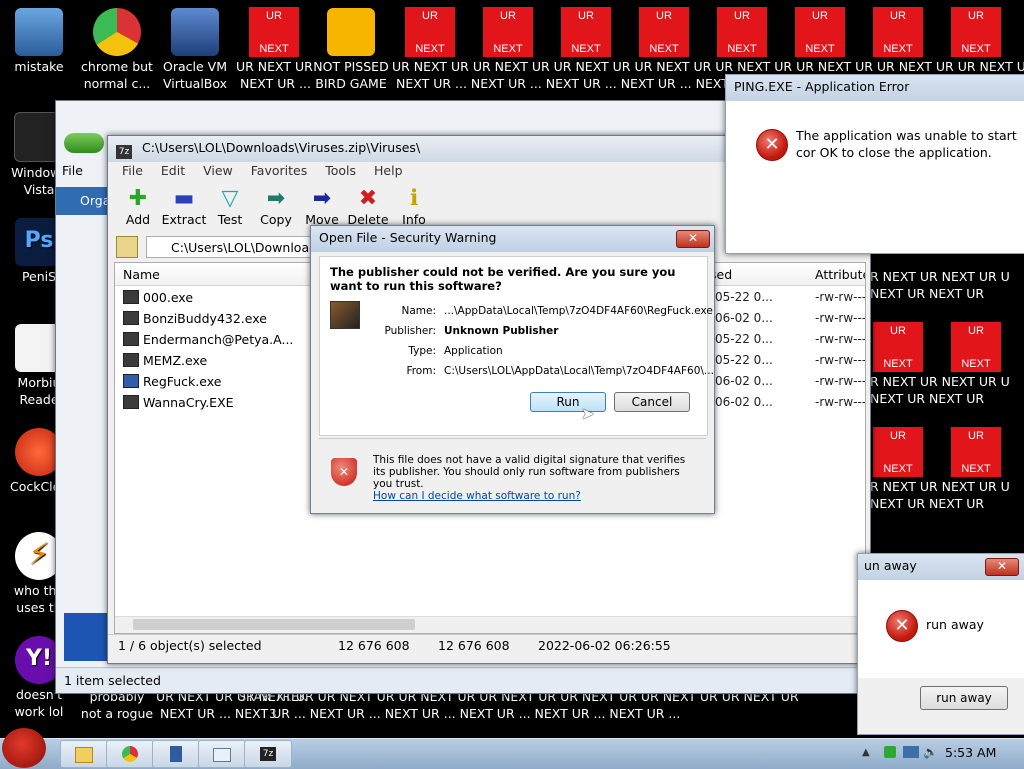 This screenshot has height=769, width=1024. What do you see at coordinates (165, 360) in the screenshot?
I see `file-row: MEMZ.exe` at bounding box center [165, 360].